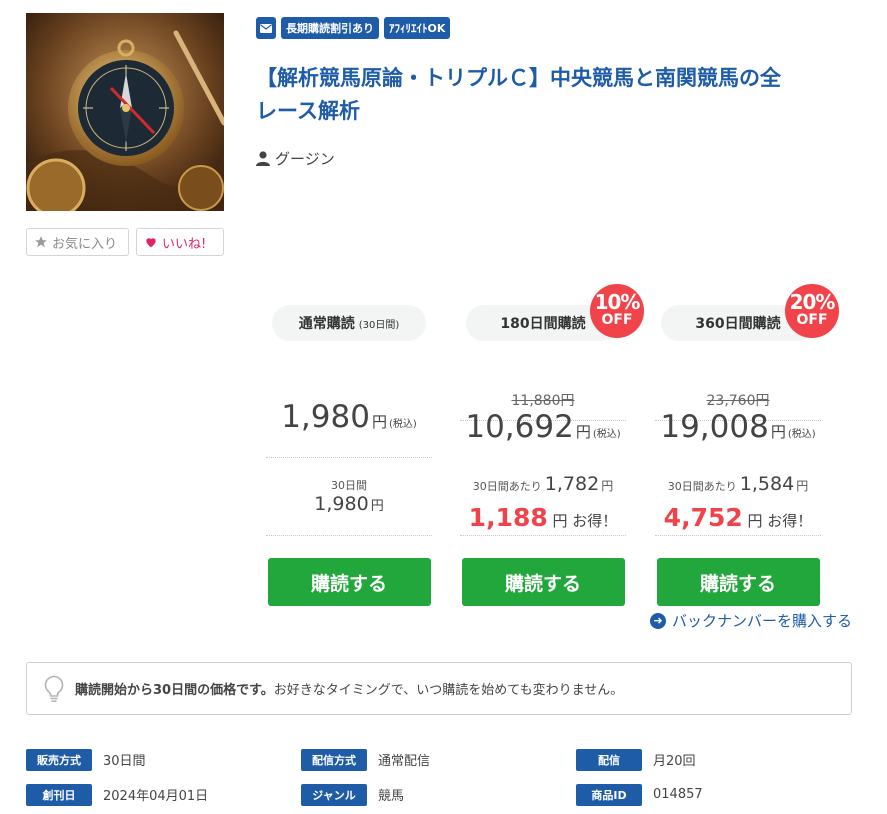  I want to click on like-label: いいね!, so click(184, 244).